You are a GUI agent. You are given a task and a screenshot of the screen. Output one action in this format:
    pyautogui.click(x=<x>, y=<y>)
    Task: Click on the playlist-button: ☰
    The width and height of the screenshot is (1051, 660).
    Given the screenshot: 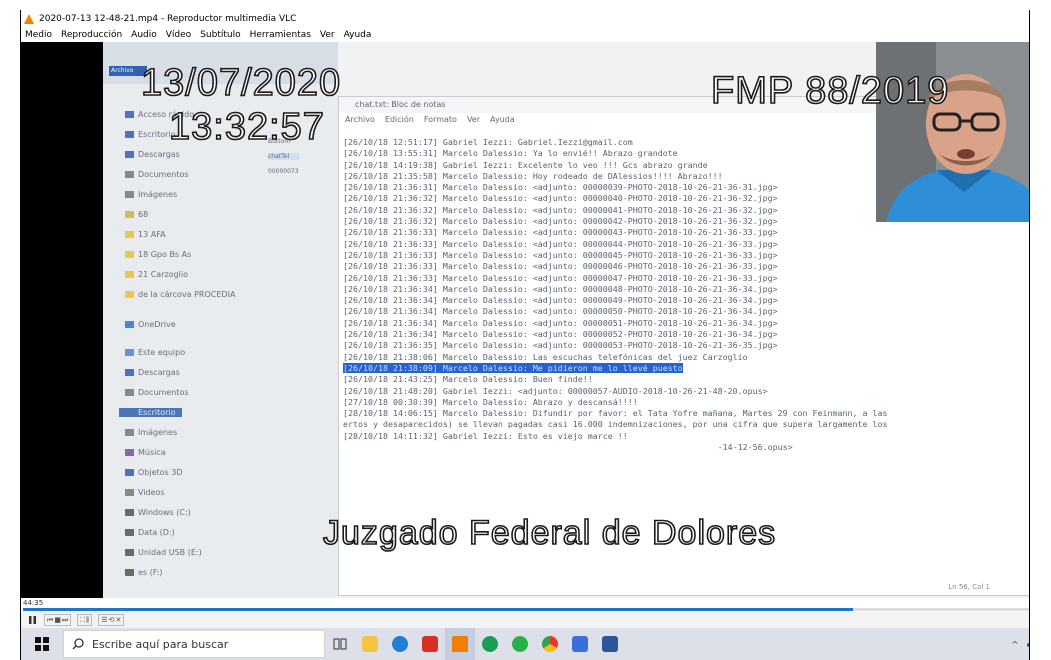 What is the action you would take?
    pyautogui.click(x=104, y=620)
    